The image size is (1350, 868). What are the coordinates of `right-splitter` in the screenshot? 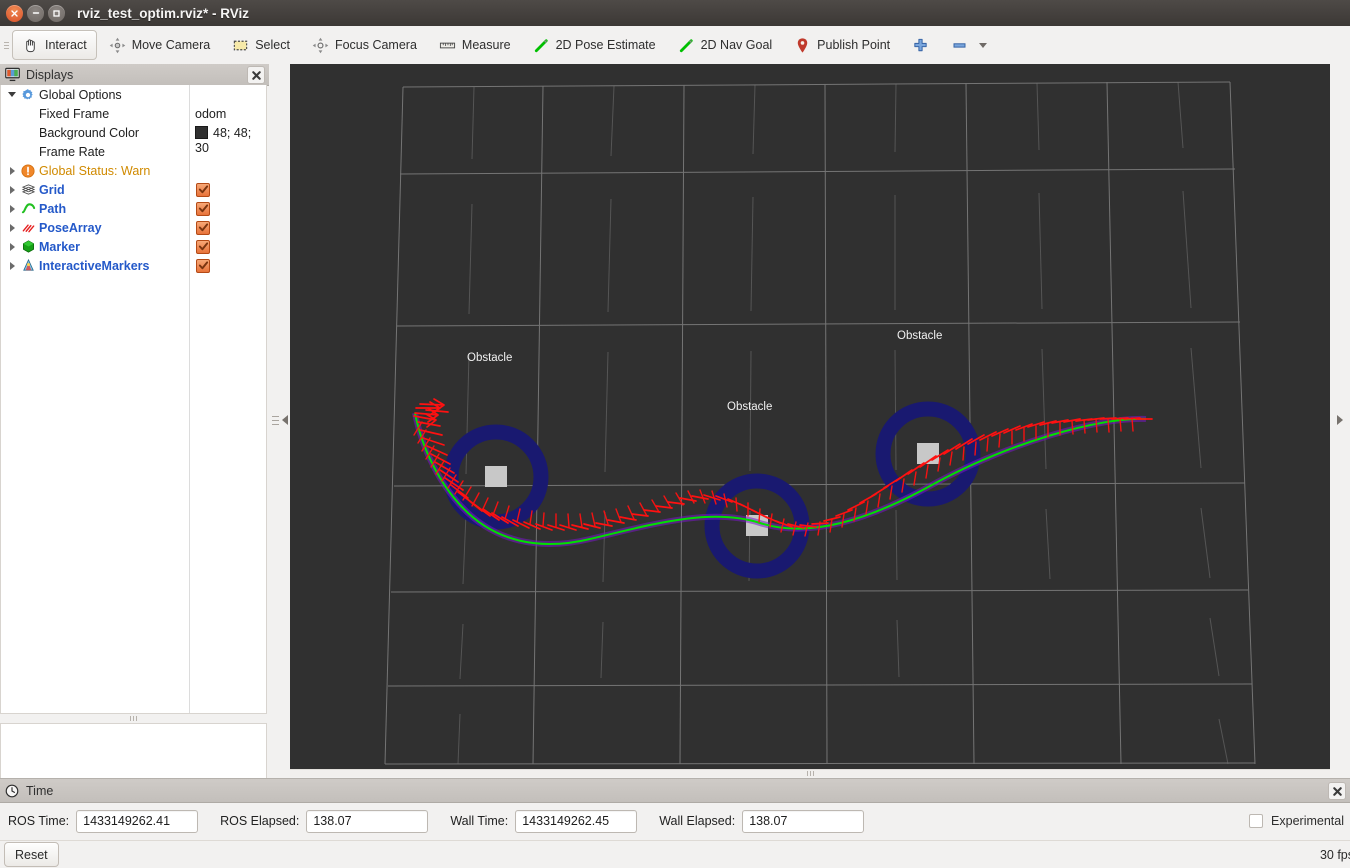 It's located at (1340, 420).